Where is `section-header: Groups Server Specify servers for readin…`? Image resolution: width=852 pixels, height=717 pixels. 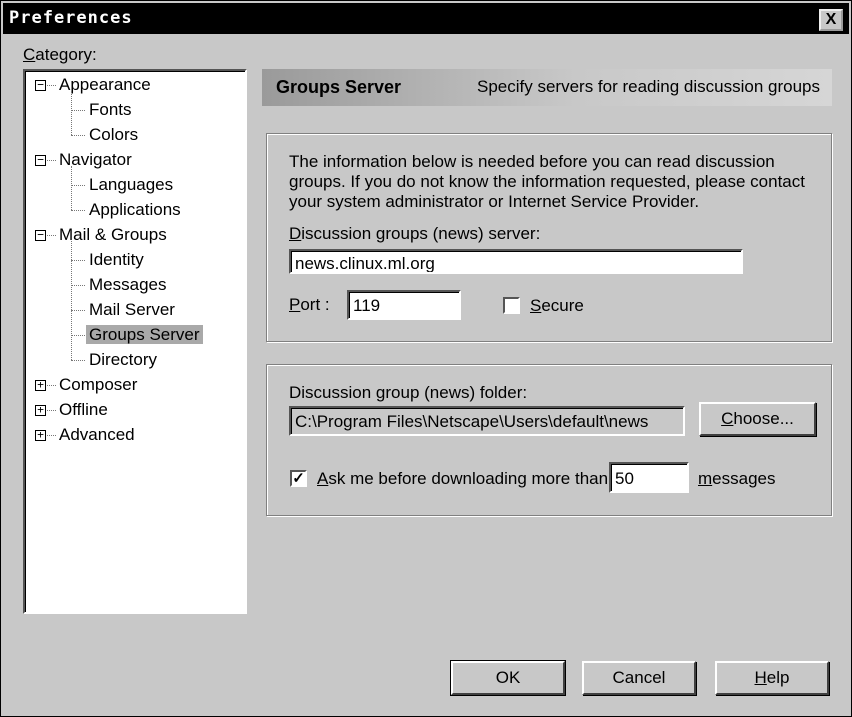 section-header: Groups Server Specify servers for readin… is located at coordinates (547, 87).